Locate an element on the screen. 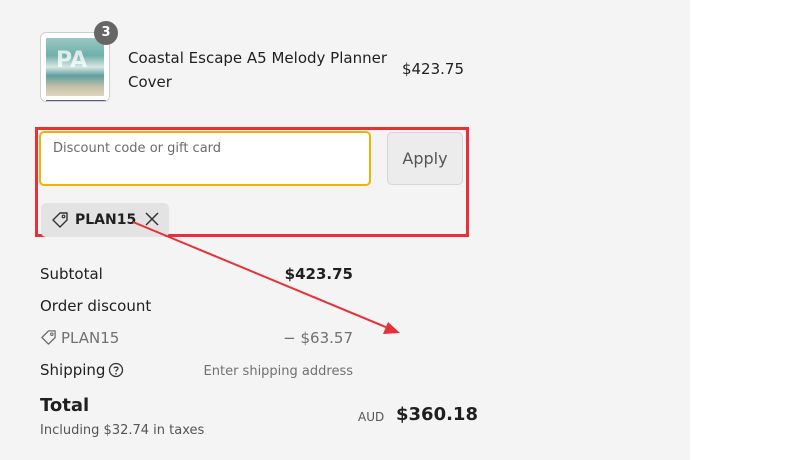 This screenshot has width=800, height=460. apply-button: Apply is located at coordinates (425, 158).